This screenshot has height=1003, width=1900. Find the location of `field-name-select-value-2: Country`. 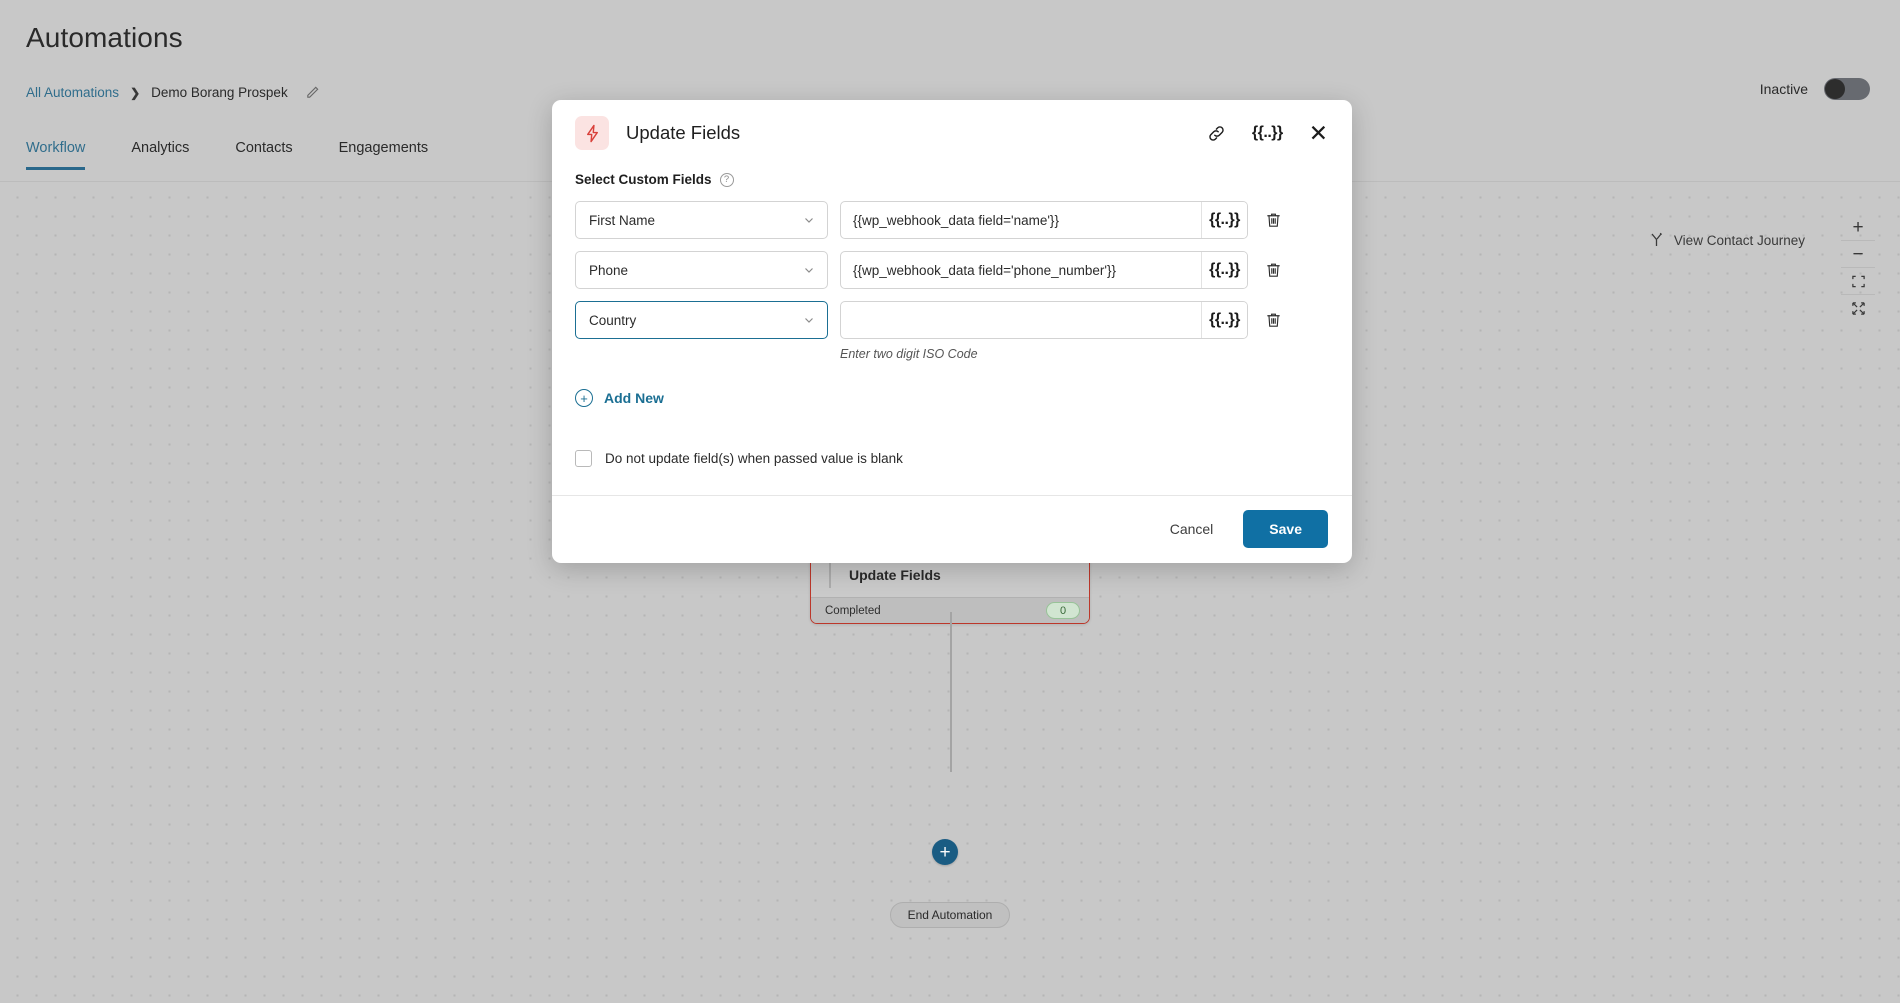

field-name-select-value-2: Country is located at coordinates (613, 320).